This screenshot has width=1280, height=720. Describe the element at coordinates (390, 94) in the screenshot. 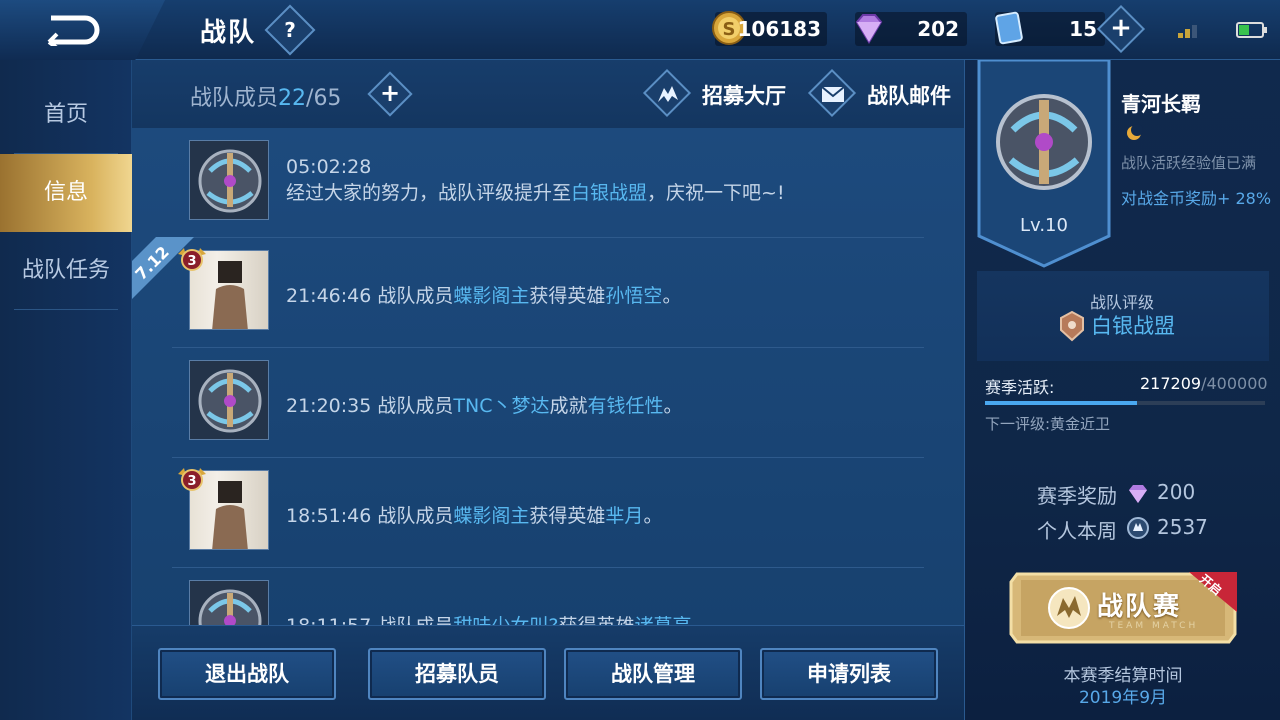

I see `add-member-button: +` at that location.